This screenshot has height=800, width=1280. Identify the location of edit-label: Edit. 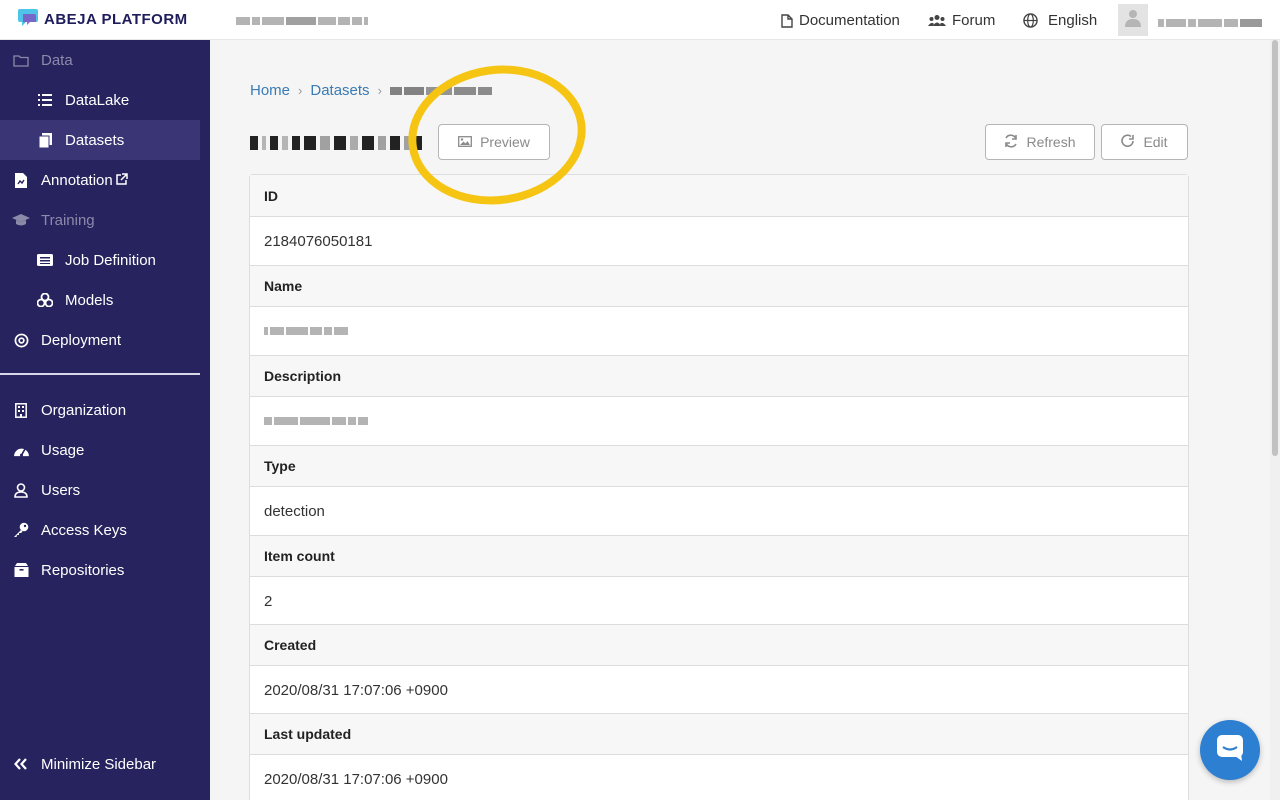
(1155, 142).